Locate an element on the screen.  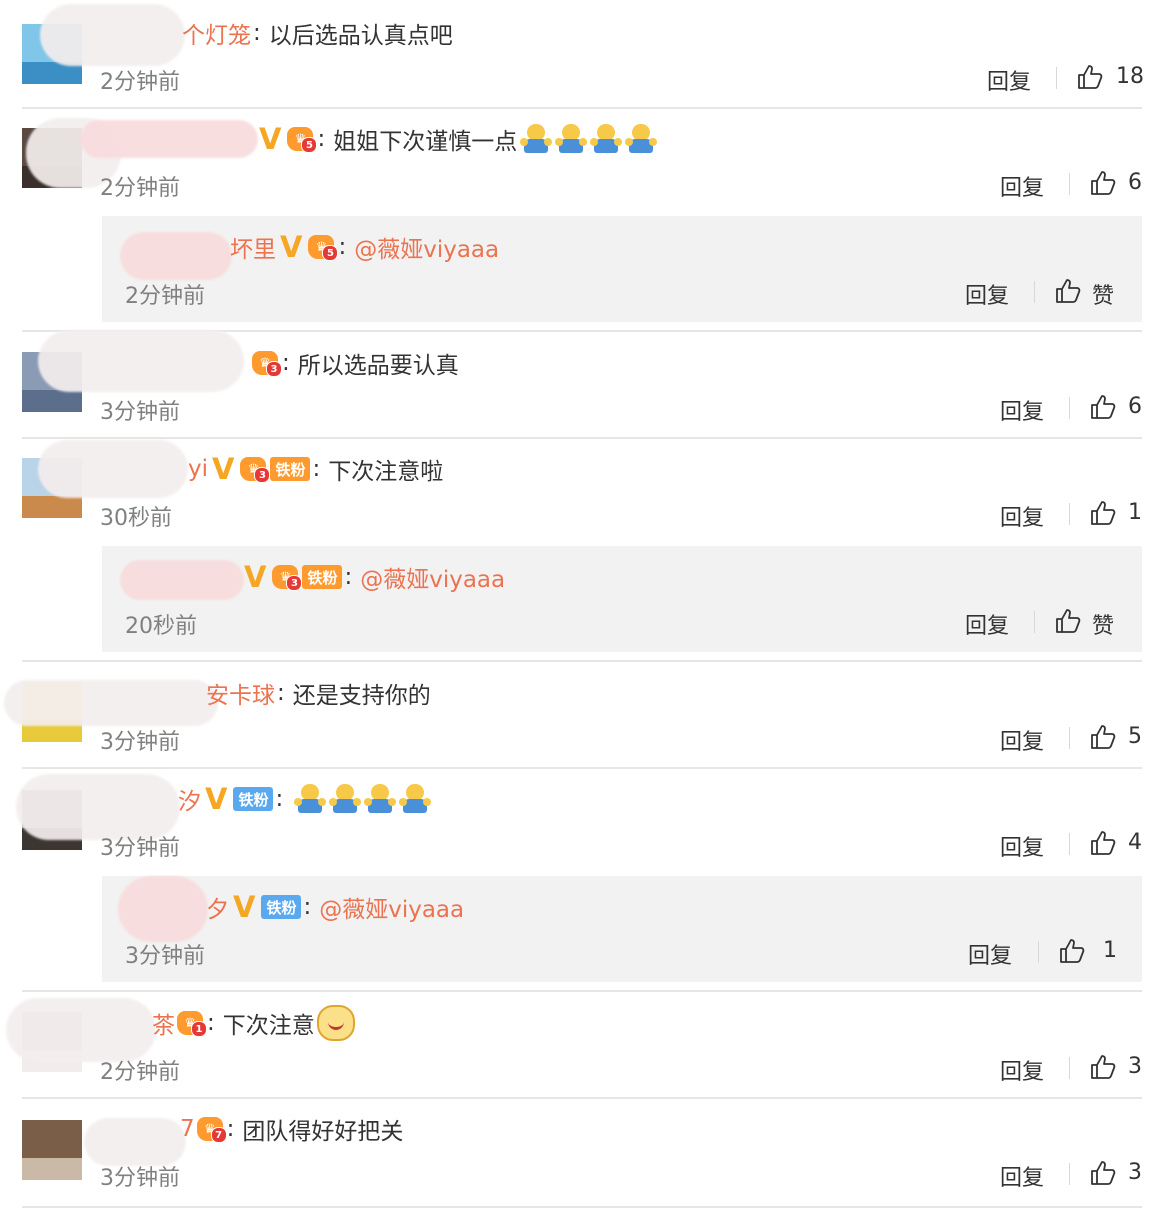
comment-text: 姐姐下次谨慎一点 is located at coordinates (425, 142).